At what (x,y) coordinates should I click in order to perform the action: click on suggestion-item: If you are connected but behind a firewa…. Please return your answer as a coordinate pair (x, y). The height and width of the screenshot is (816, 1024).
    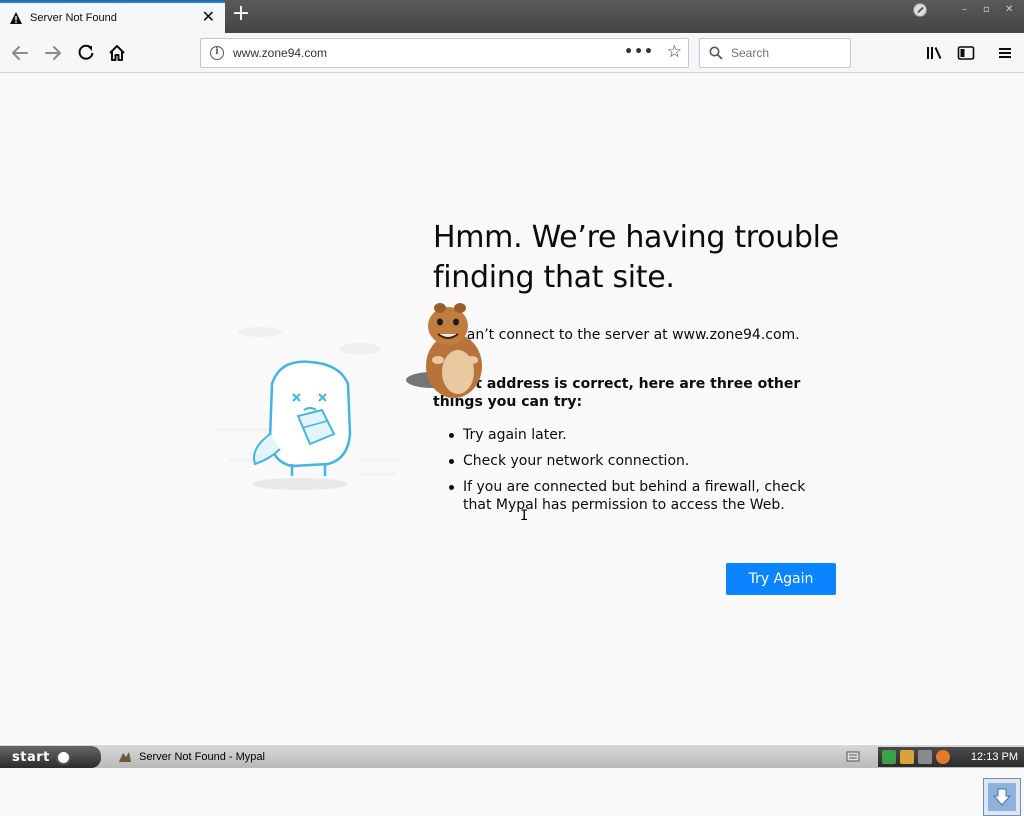
    Looking at the image, I should click on (639, 496).